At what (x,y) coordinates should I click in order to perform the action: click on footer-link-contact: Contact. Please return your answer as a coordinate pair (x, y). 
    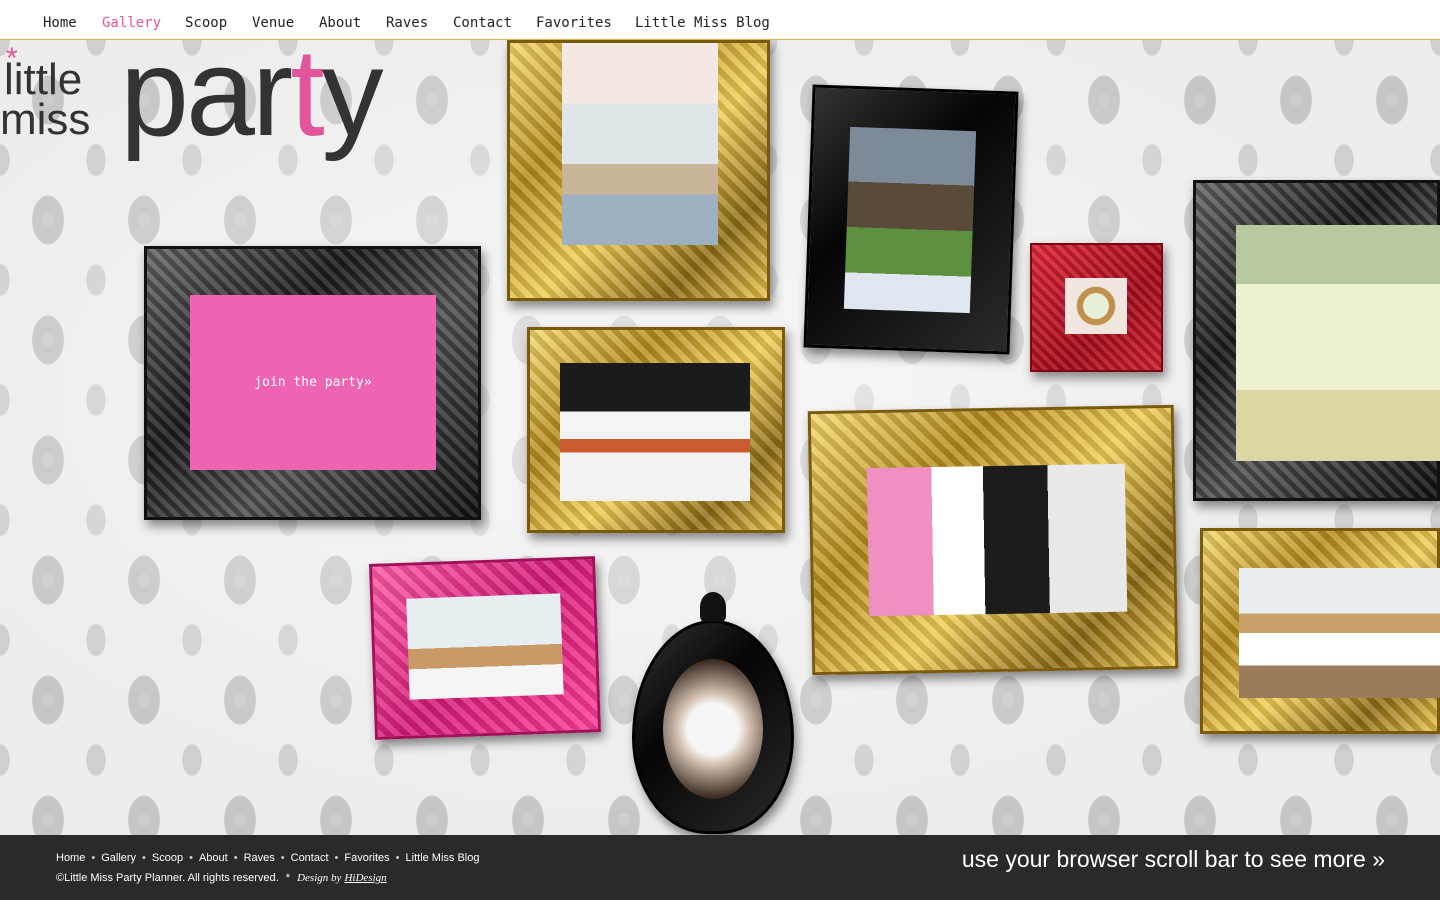
    Looking at the image, I should click on (310, 858).